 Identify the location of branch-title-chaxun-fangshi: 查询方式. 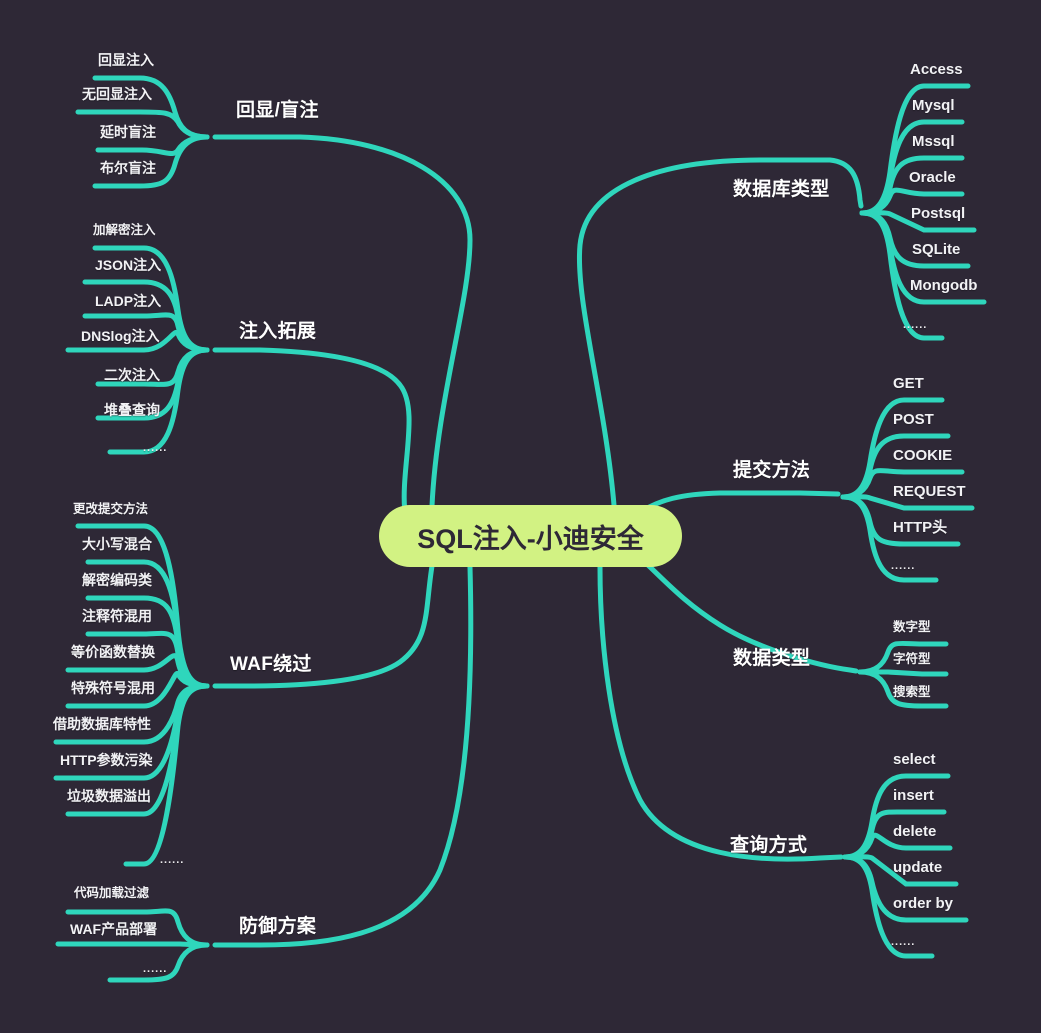
(768, 843).